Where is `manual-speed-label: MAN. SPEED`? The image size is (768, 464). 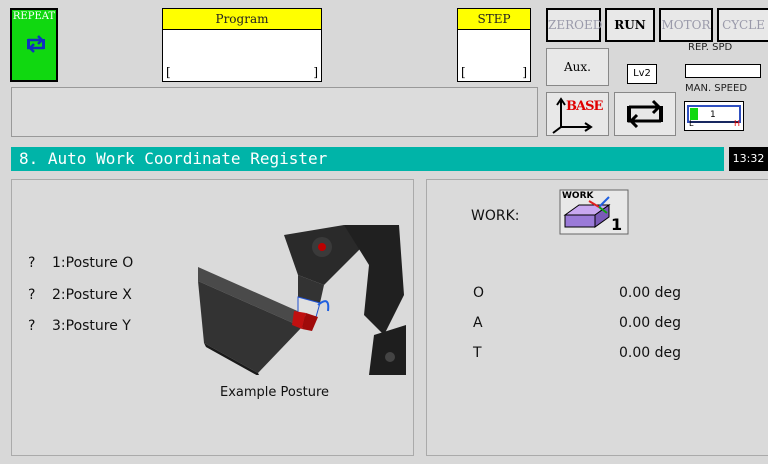
manual-speed-label: MAN. SPEED is located at coordinates (716, 88).